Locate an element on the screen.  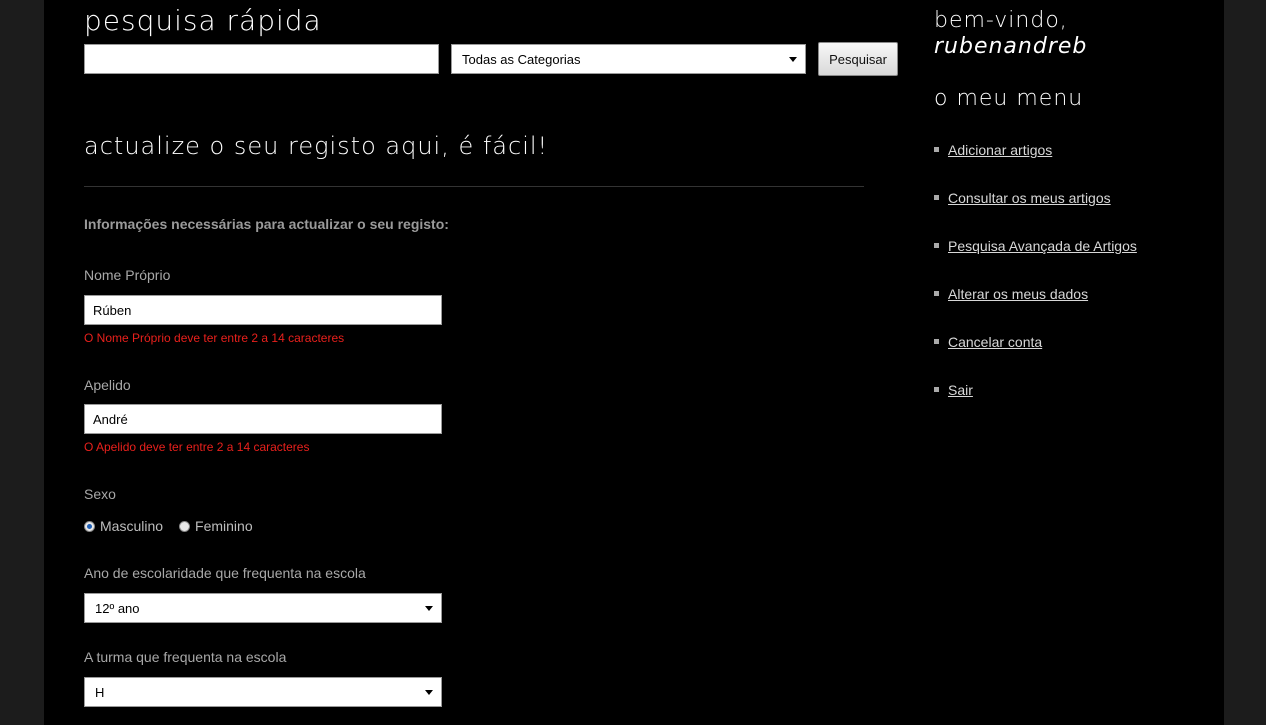
search-button: Pesquisar is located at coordinates (858, 59).